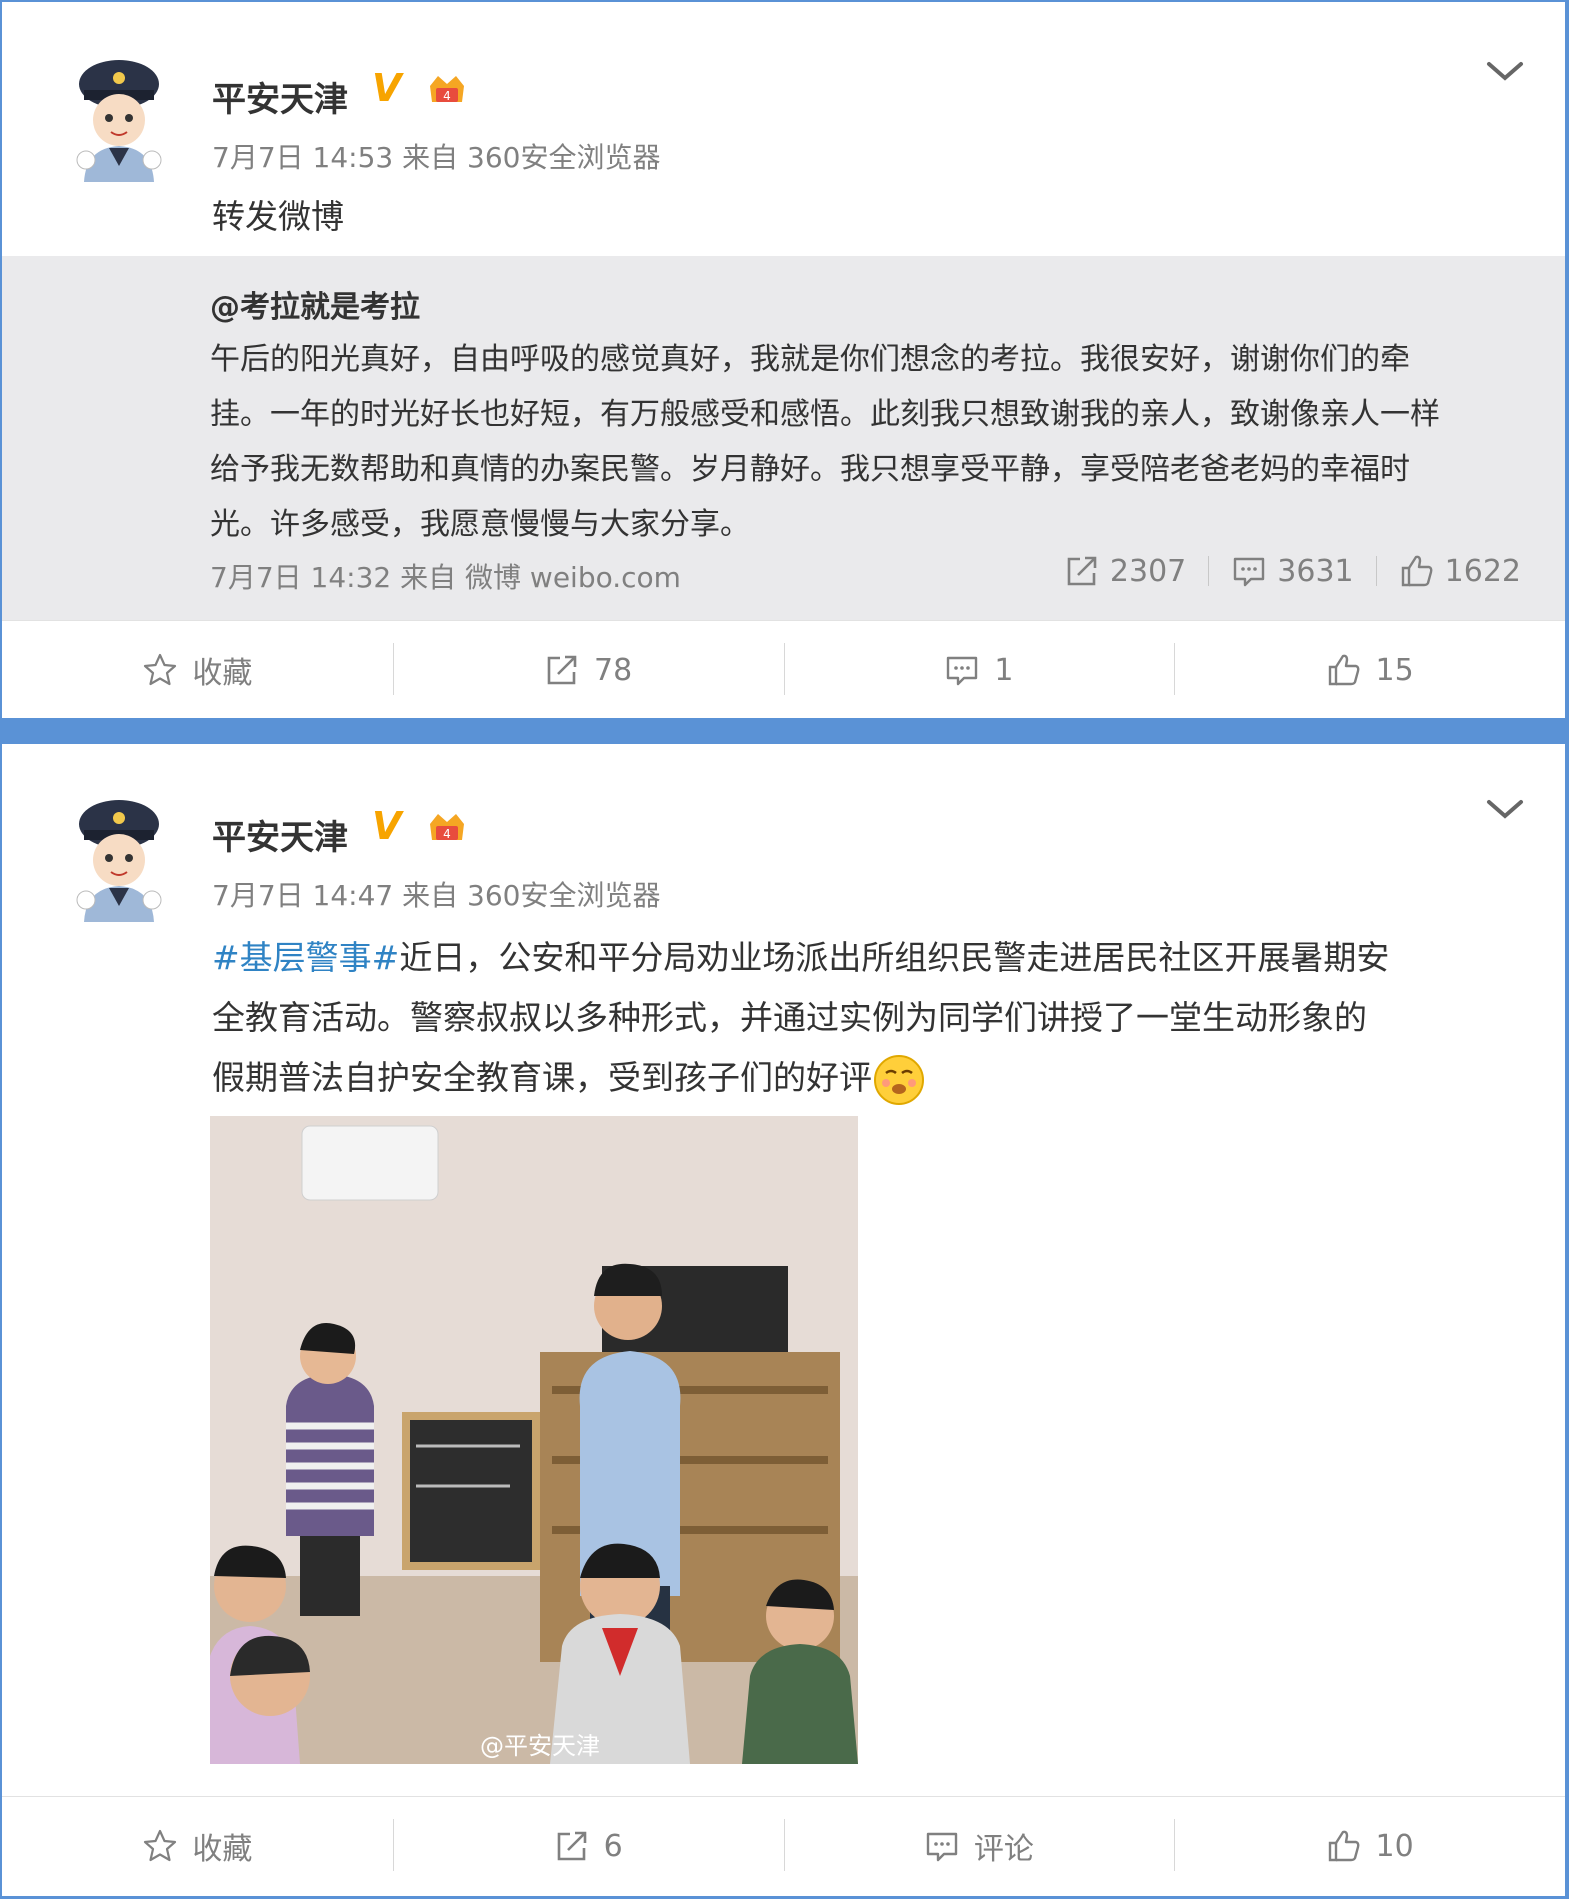  I want to click on repost-button: 6, so click(588, 1846).